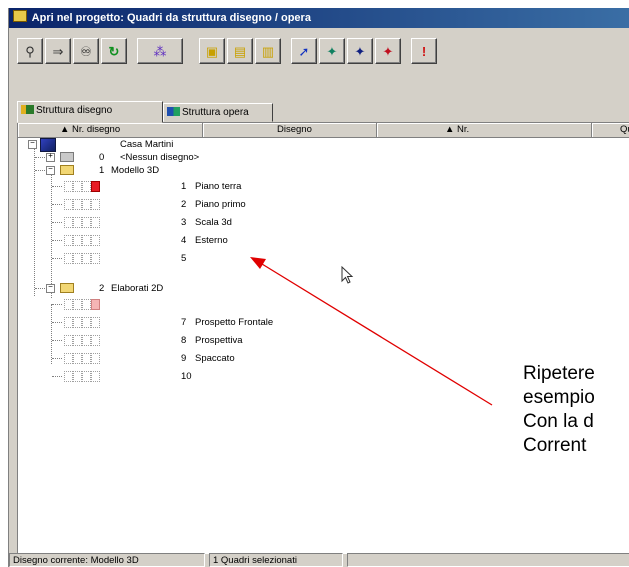  I want to click on annotation-arrow-layer, so click(371, 331).